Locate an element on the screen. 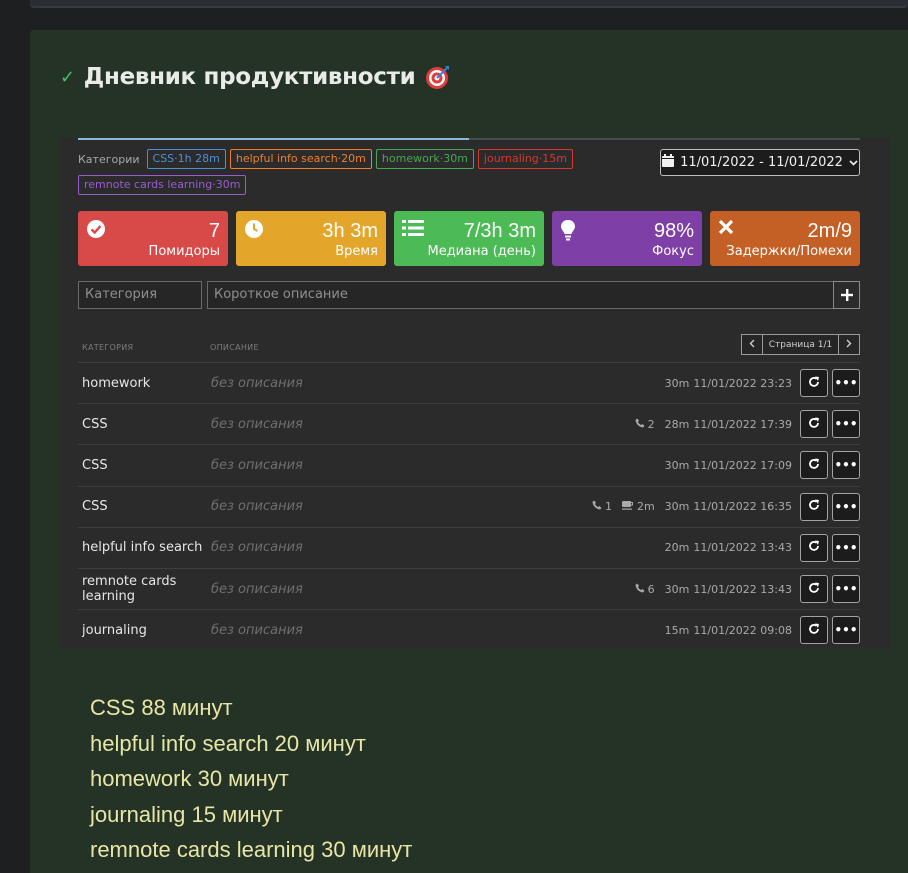 Image resolution: width=908 pixels, height=873 pixels. table-row: CSS без описания 2 28m 11/01/2022 17:39 ••• is located at coordinates (469, 423).